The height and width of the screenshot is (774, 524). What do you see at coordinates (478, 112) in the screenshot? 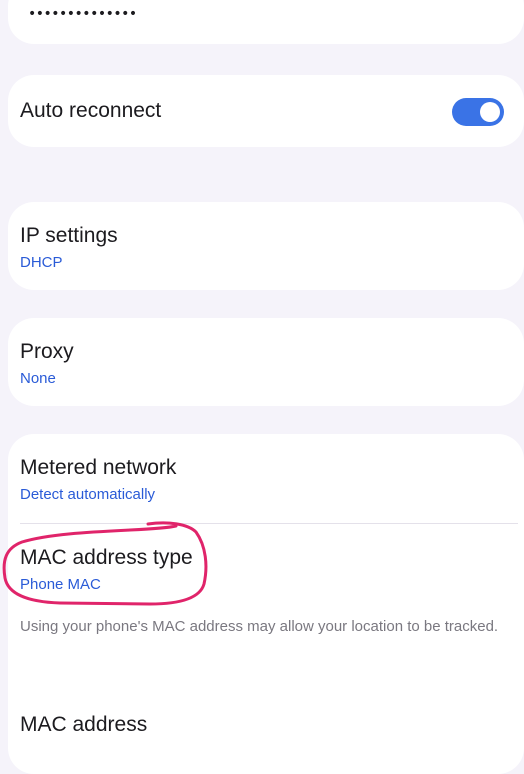
I see `auto-reconnect-toggle` at bounding box center [478, 112].